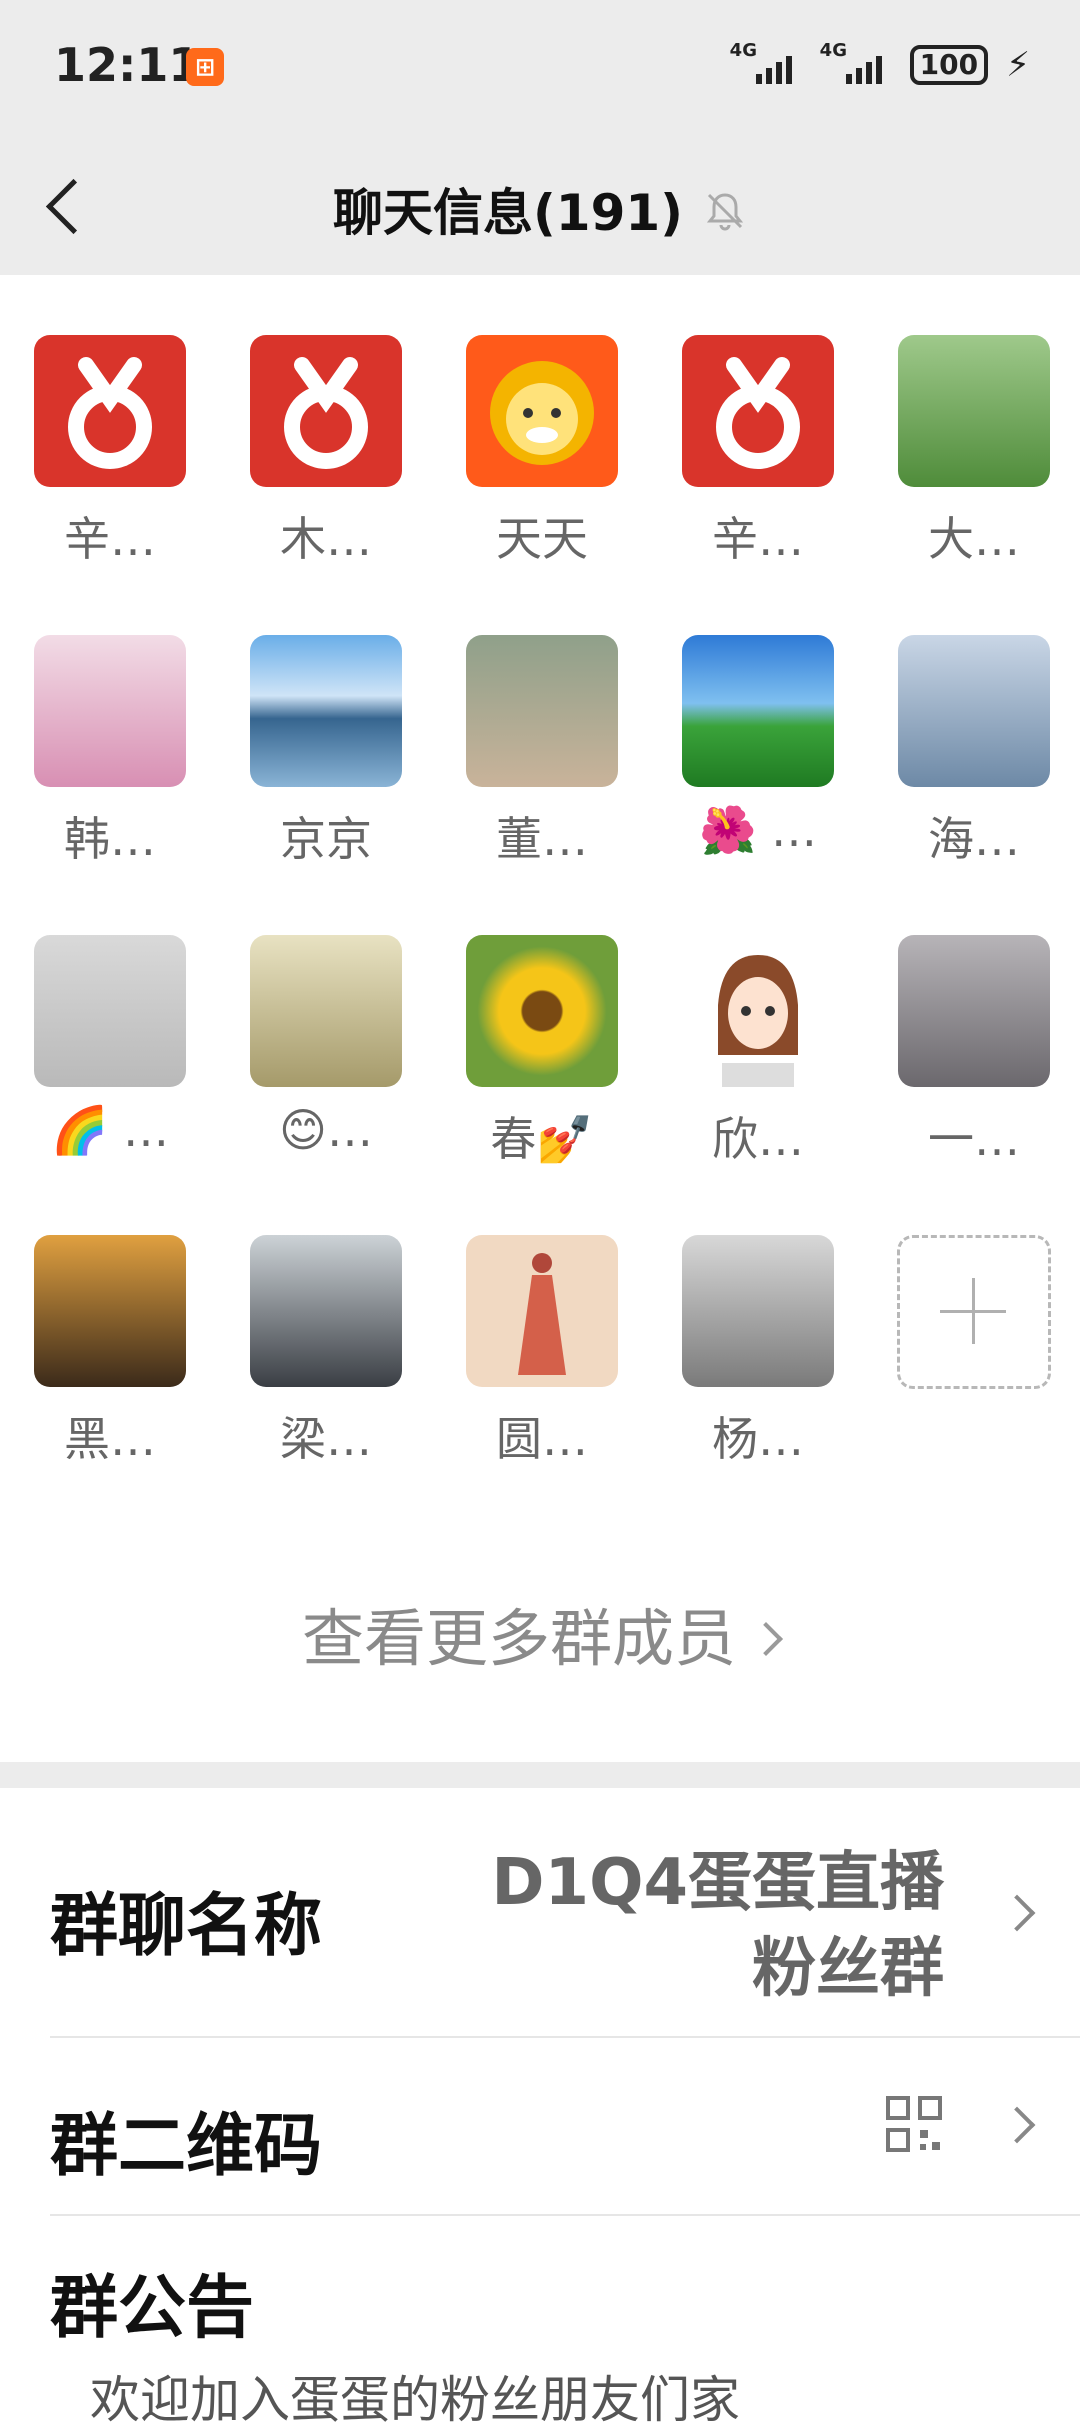 This screenshot has width=1080, height=2432. I want to click on charging-icon: ⚡, so click(1018, 65).